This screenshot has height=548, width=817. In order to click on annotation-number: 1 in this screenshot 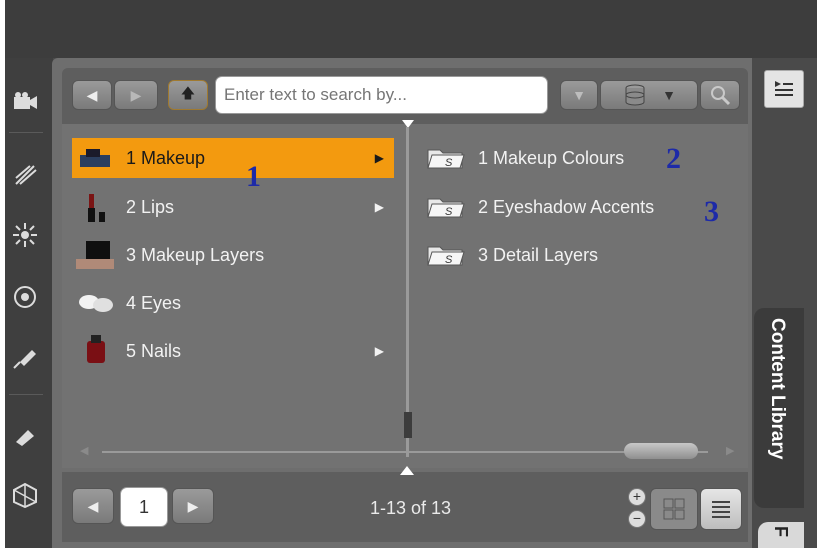, I will do `click(253, 176)`.